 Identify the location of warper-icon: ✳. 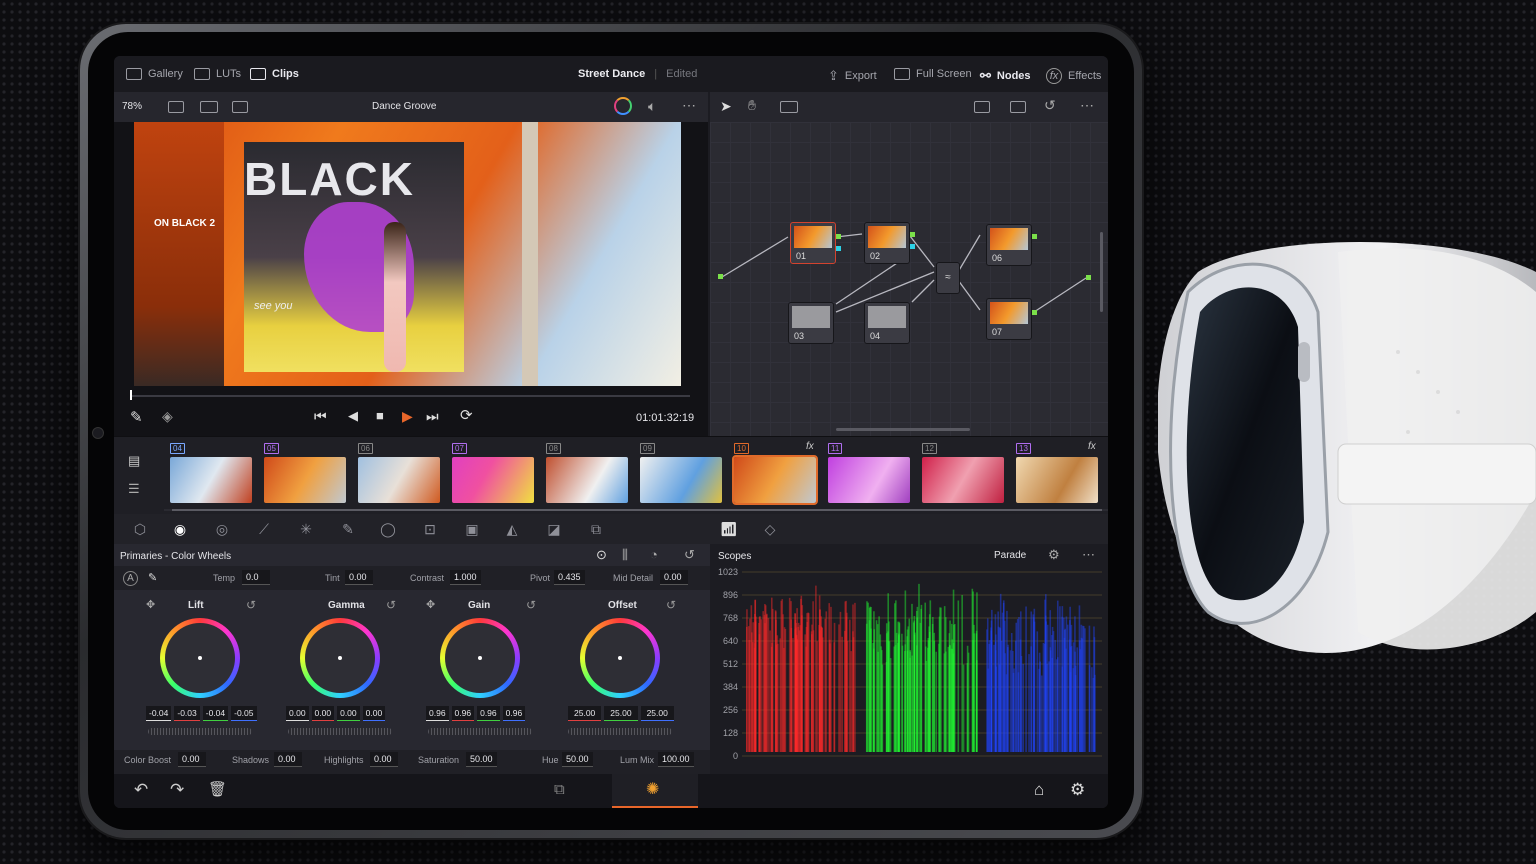
(306, 529).